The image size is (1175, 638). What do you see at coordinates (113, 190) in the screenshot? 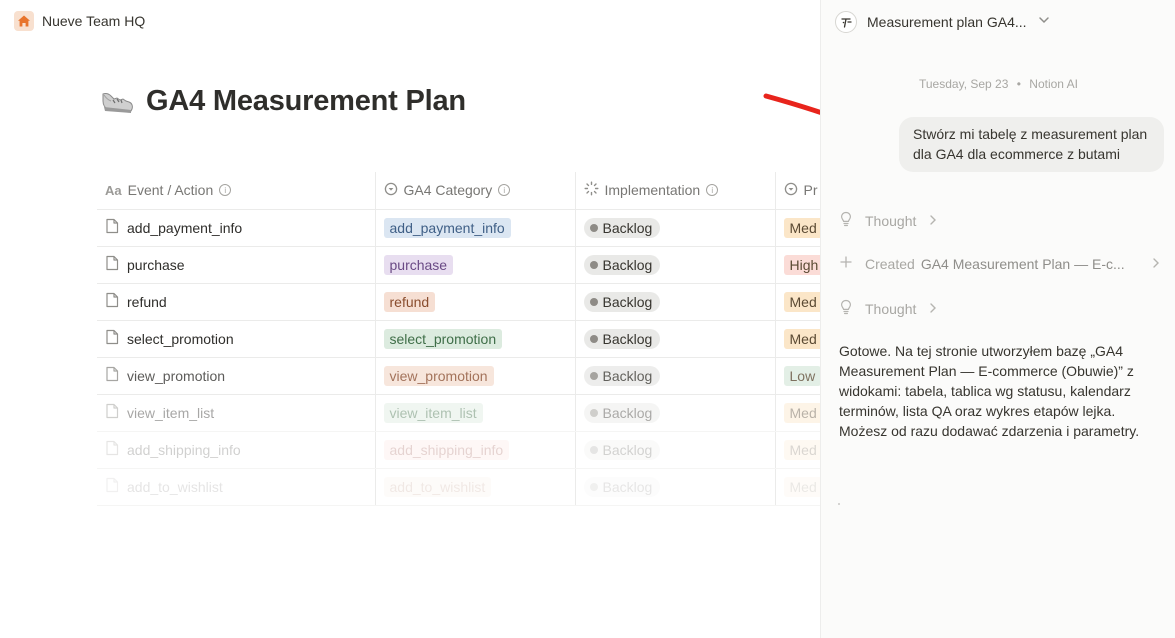
I see `text-property-icon: Aa` at bounding box center [113, 190].